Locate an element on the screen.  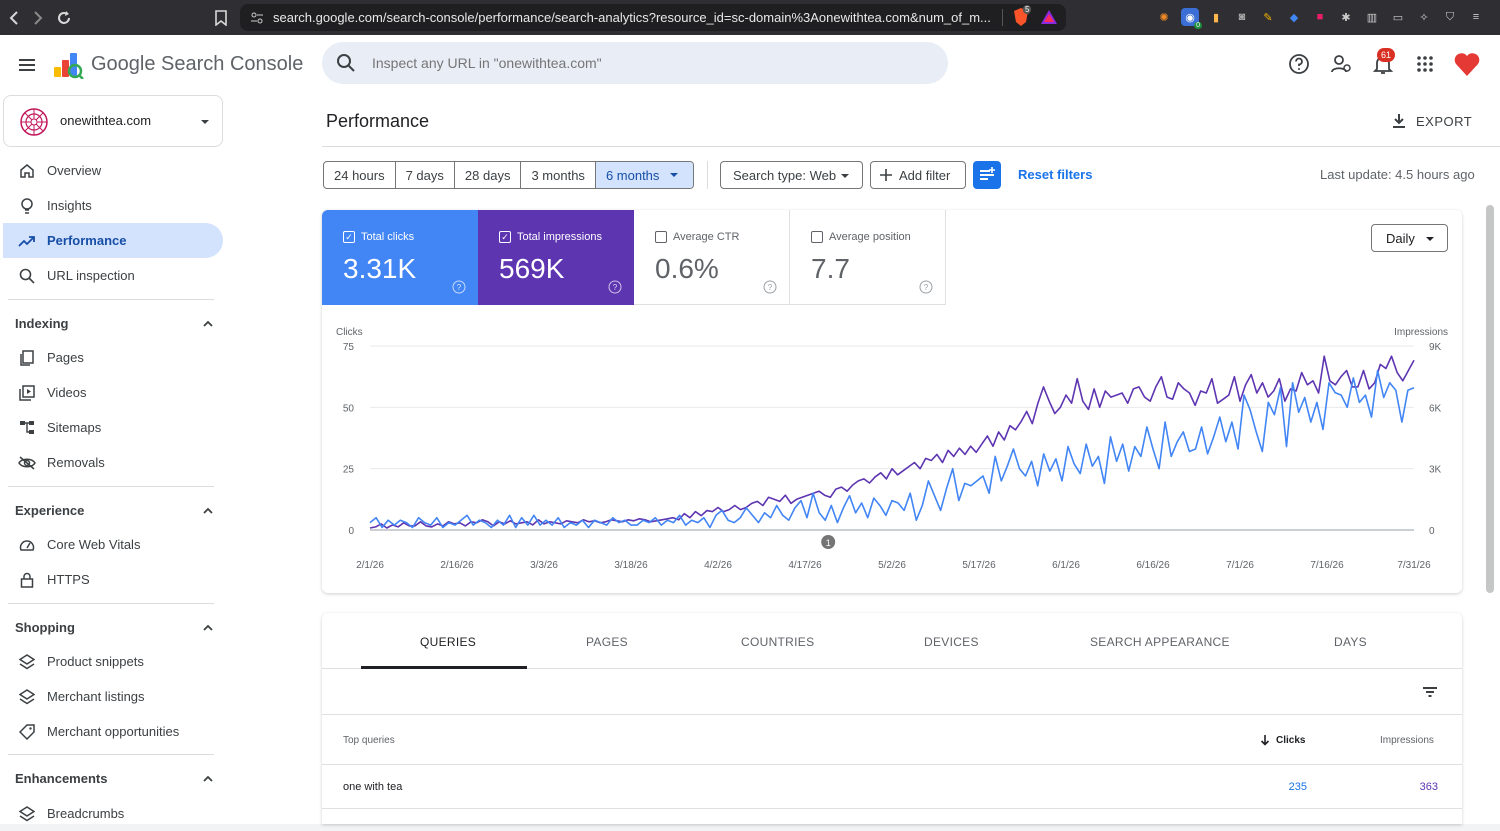
reload-icon is located at coordinates (64, 18).